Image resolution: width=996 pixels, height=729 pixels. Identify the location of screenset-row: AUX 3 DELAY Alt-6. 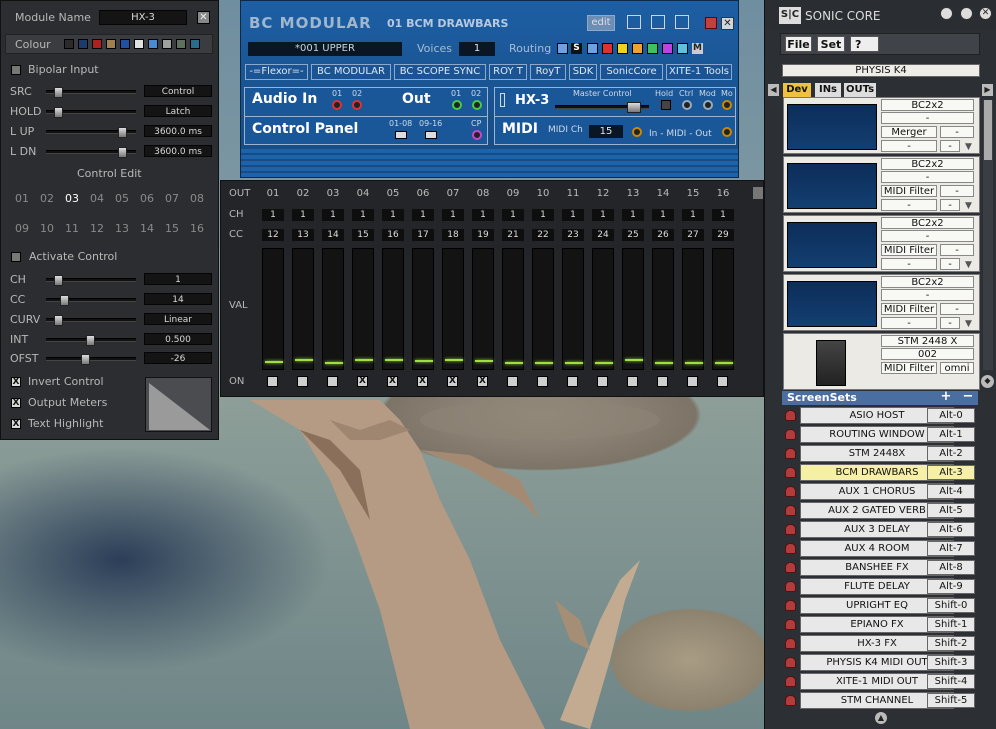
(880, 529).